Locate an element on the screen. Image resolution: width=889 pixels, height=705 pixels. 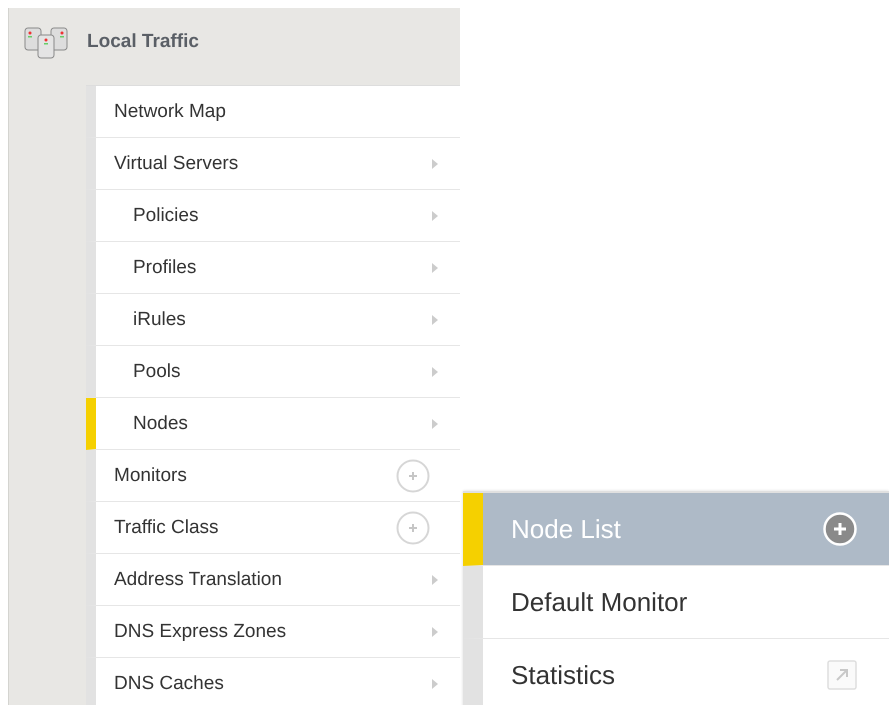
menu-item: Pools is located at coordinates (273, 372).